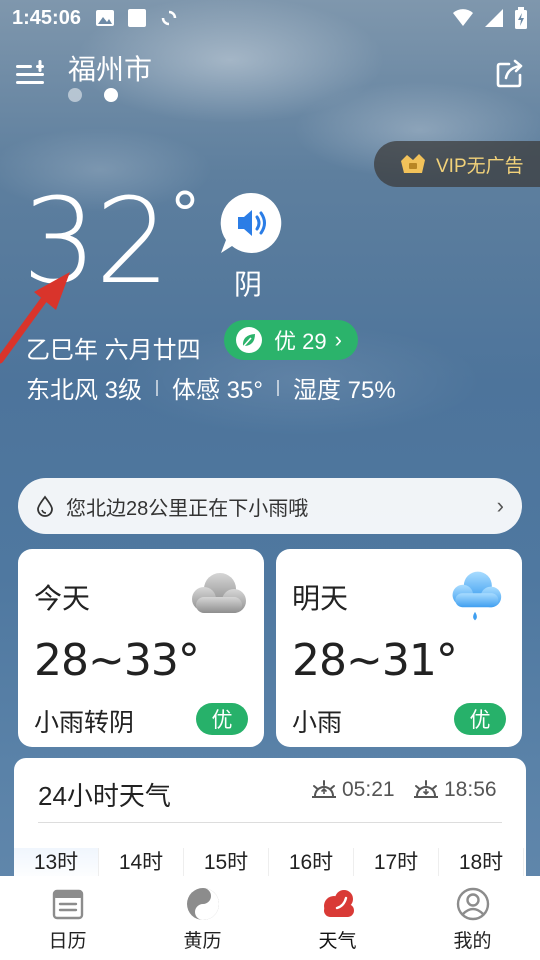 This screenshot has height=960, width=540. What do you see at coordinates (93, 95) in the screenshot?
I see `page-indicator` at bounding box center [93, 95].